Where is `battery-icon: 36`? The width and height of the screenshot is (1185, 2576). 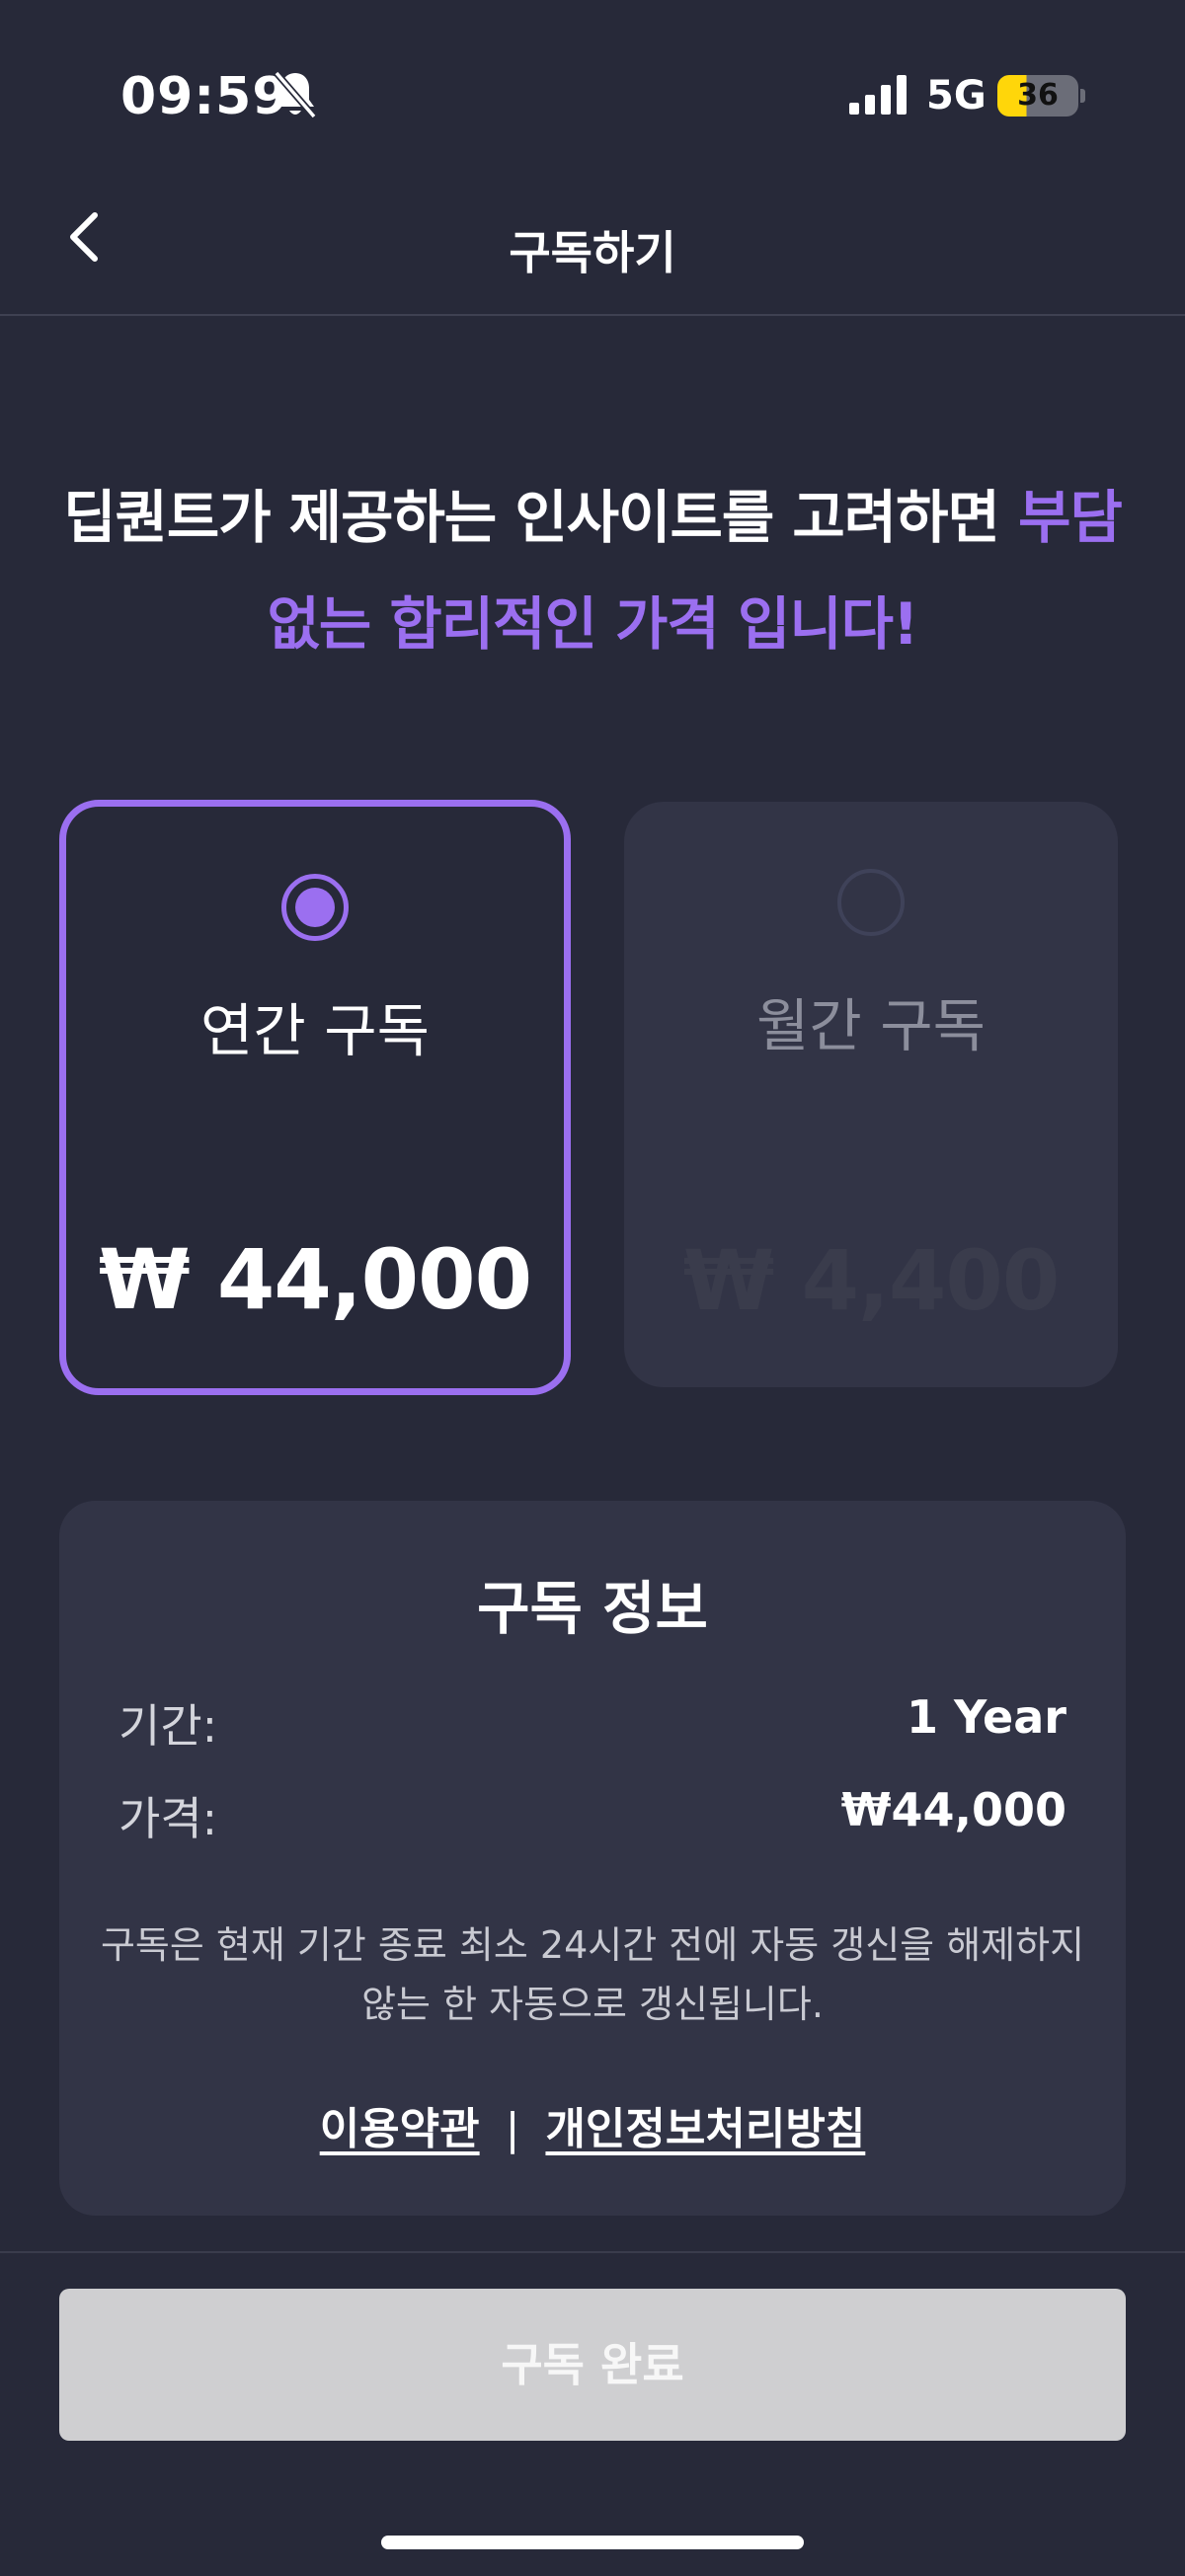
battery-icon: 36 is located at coordinates (1041, 96).